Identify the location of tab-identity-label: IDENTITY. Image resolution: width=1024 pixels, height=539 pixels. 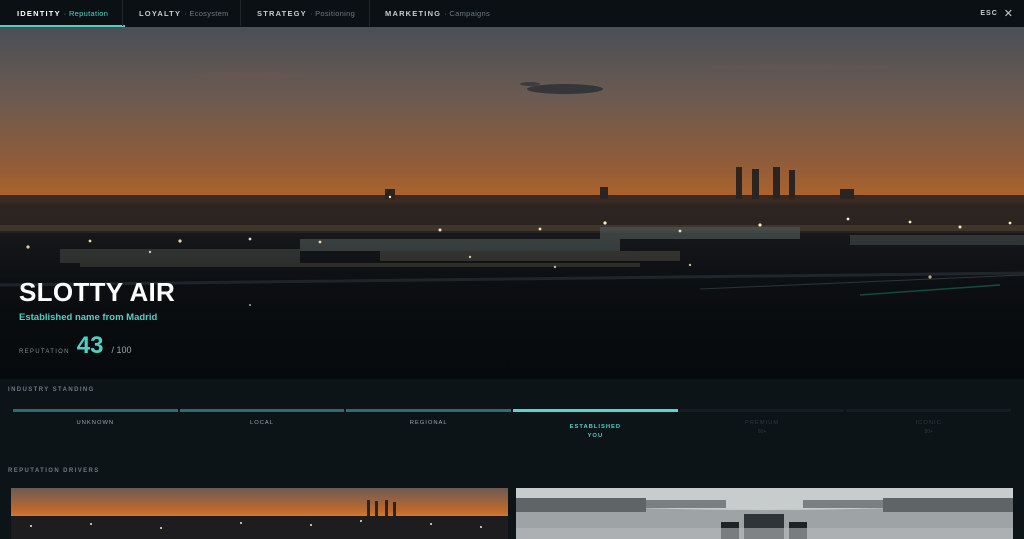
(39, 13).